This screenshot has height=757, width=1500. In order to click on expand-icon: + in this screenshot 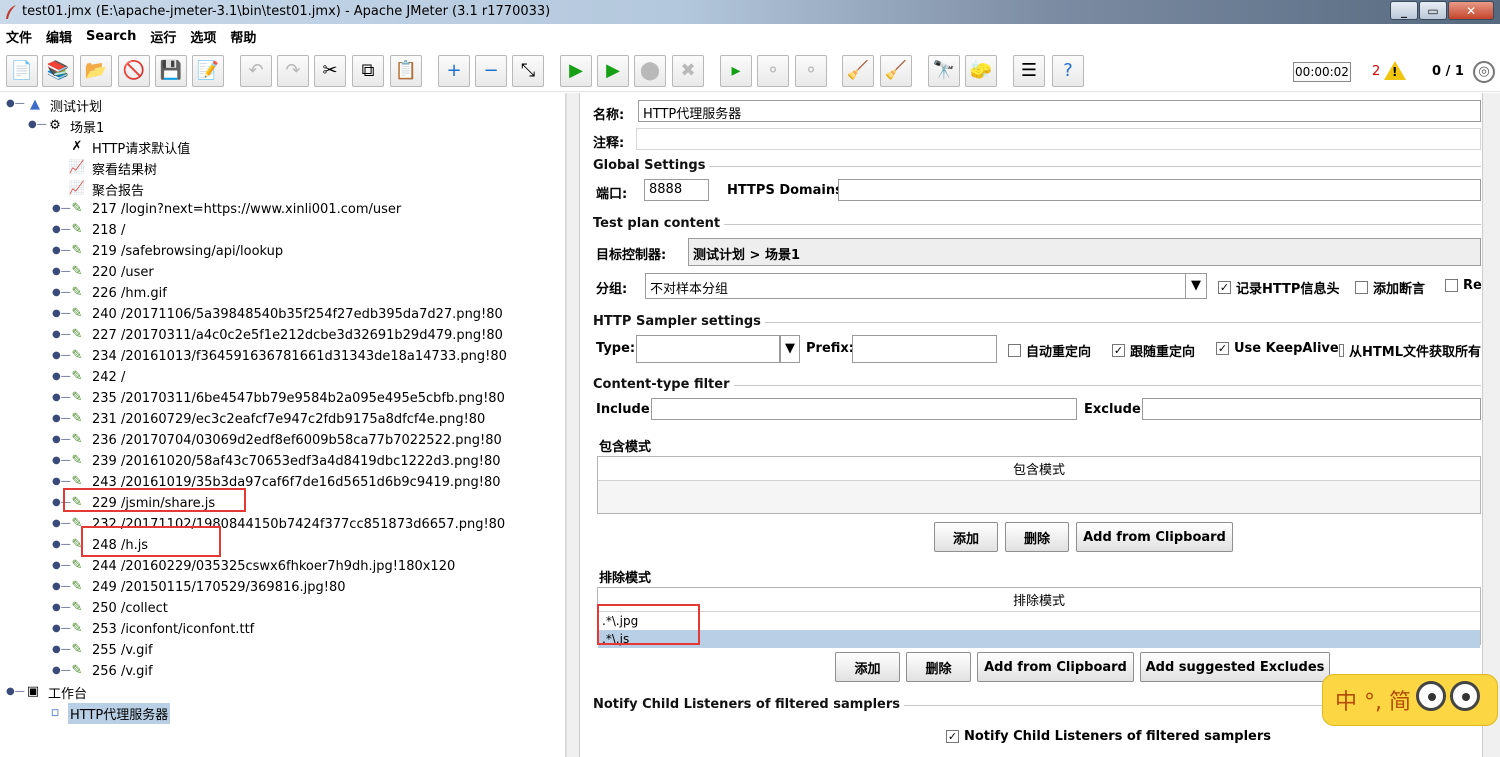, I will do `click(454, 71)`.